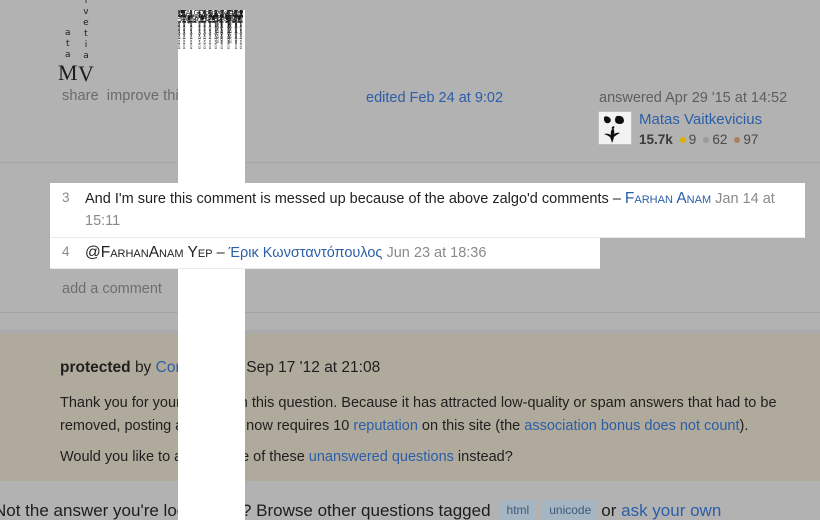  What do you see at coordinates (706, 139) in the screenshot?
I see `silver-badge-icon` at bounding box center [706, 139].